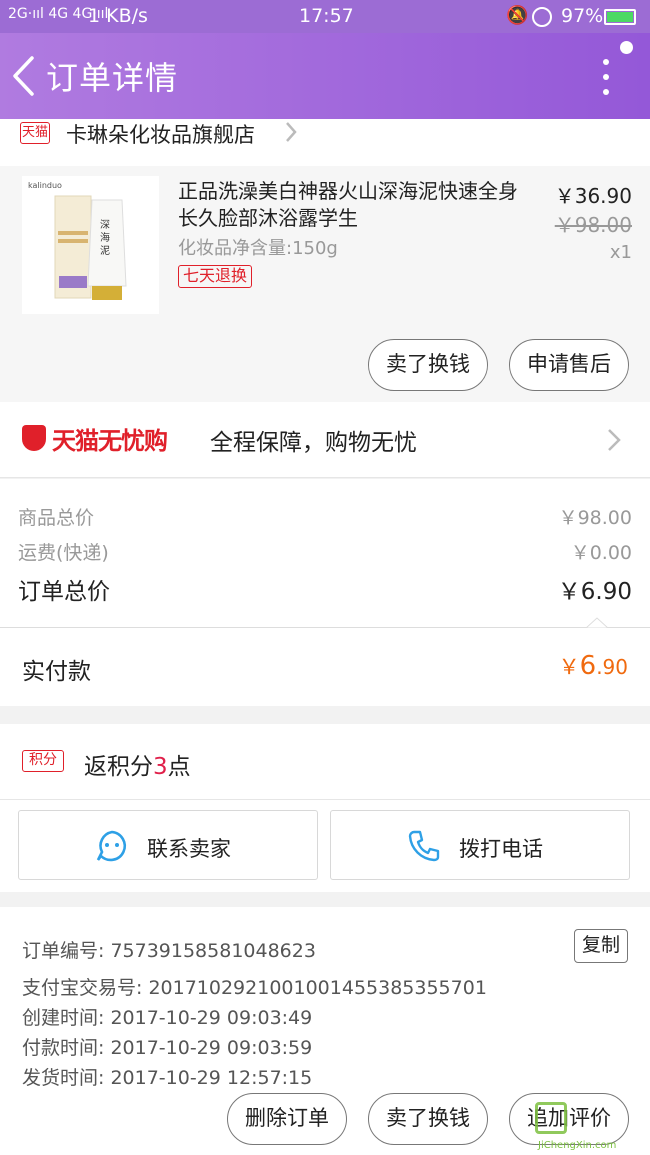 This screenshot has height=1155, width=650. I want to click on items-total-label: 商品总价, so click(56, 518).